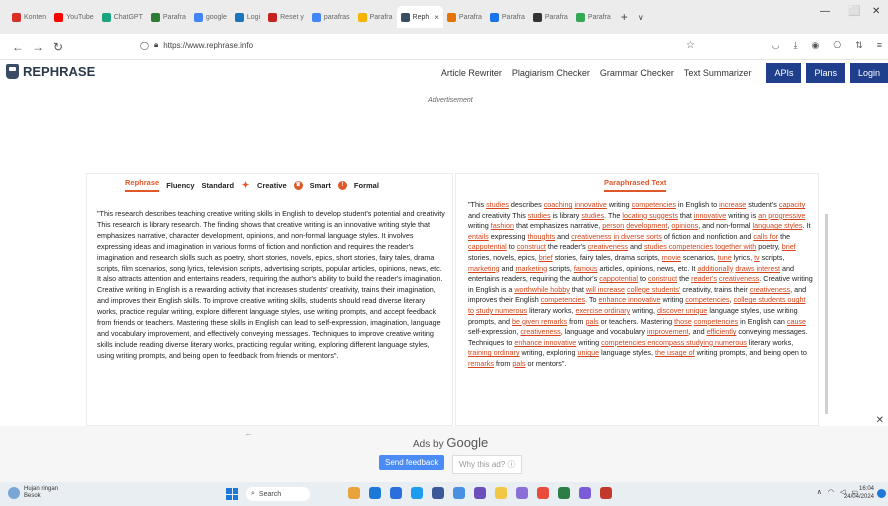 This screenshot has width=888, height=506. Describe the element at coordinates (837, 45) in the screenshot. I see `extensions-icon: ⎔` at that location.